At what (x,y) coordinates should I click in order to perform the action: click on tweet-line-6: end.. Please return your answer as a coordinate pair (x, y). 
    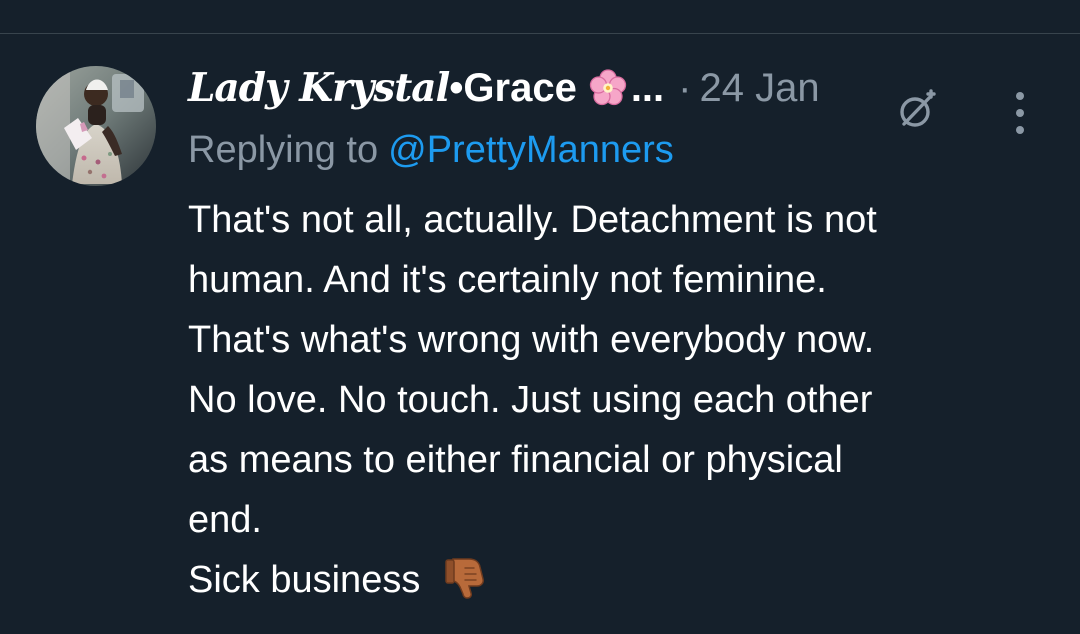
    Looking at the image, I should click on (225, 520).